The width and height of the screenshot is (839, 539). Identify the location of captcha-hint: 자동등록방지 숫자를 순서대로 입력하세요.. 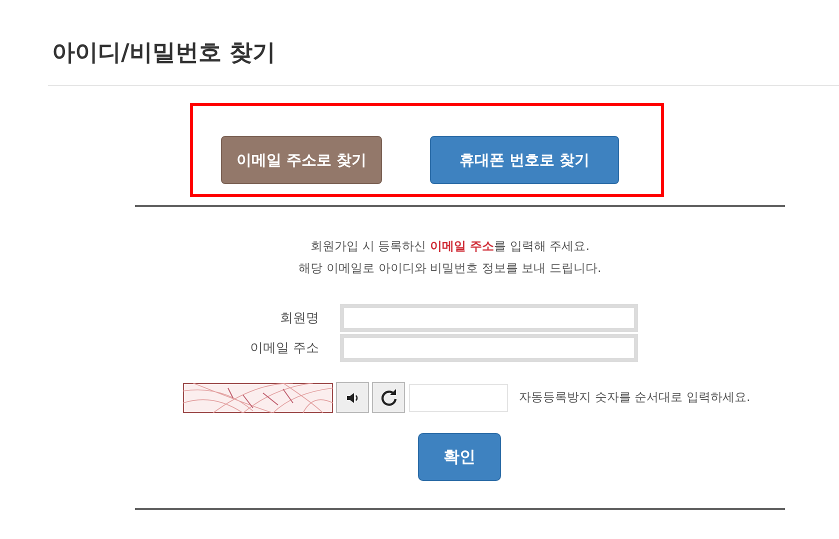
(634, 397).